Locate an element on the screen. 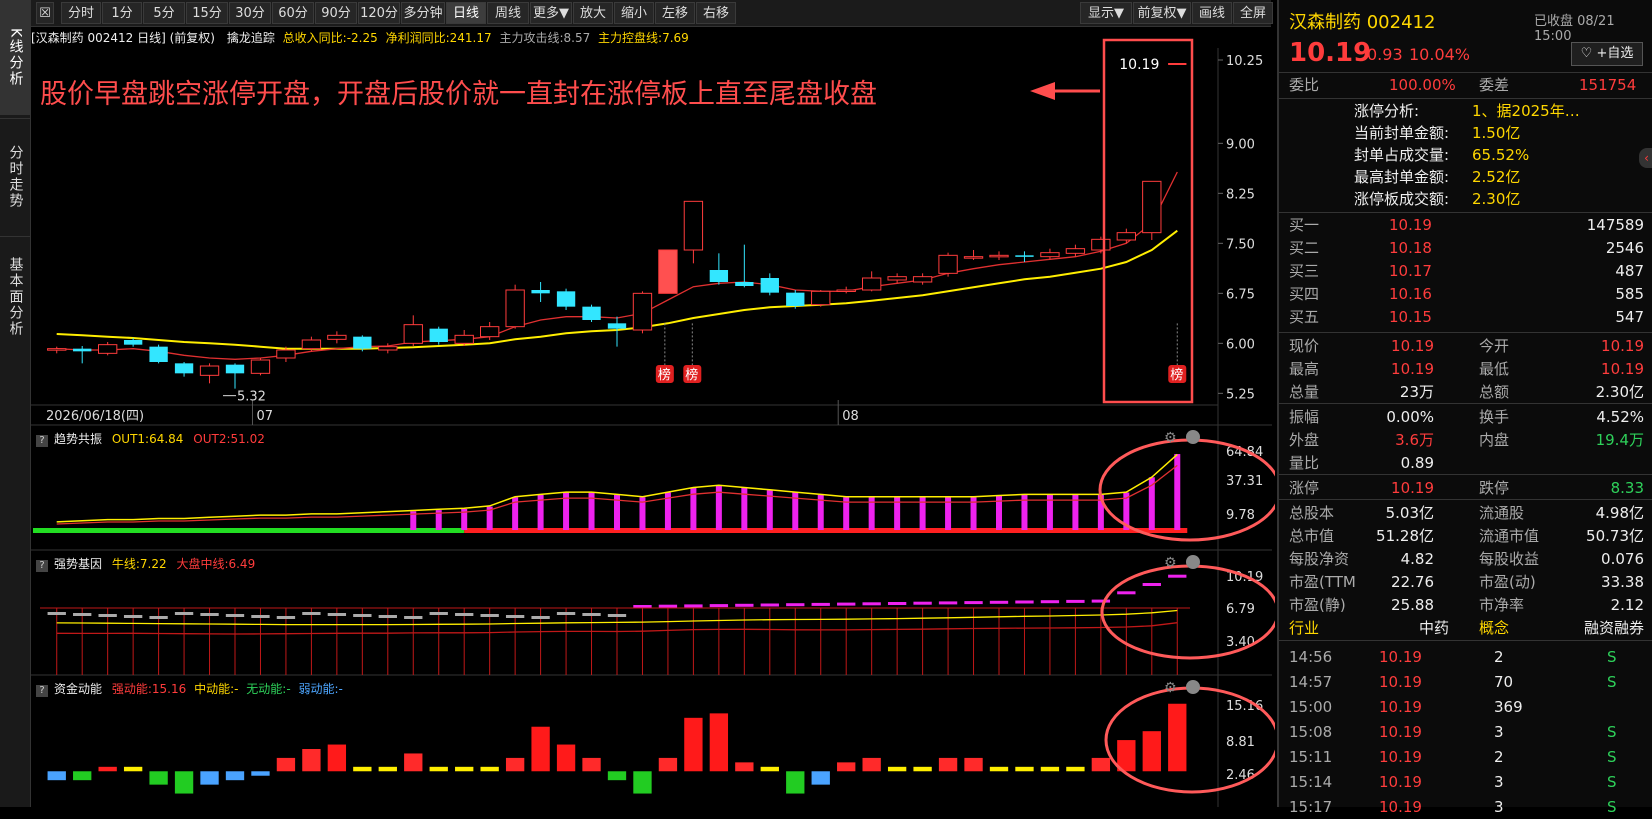 The image size is (1652, 819). tick-time: 15:11 is located at coordinates (1311, 757).